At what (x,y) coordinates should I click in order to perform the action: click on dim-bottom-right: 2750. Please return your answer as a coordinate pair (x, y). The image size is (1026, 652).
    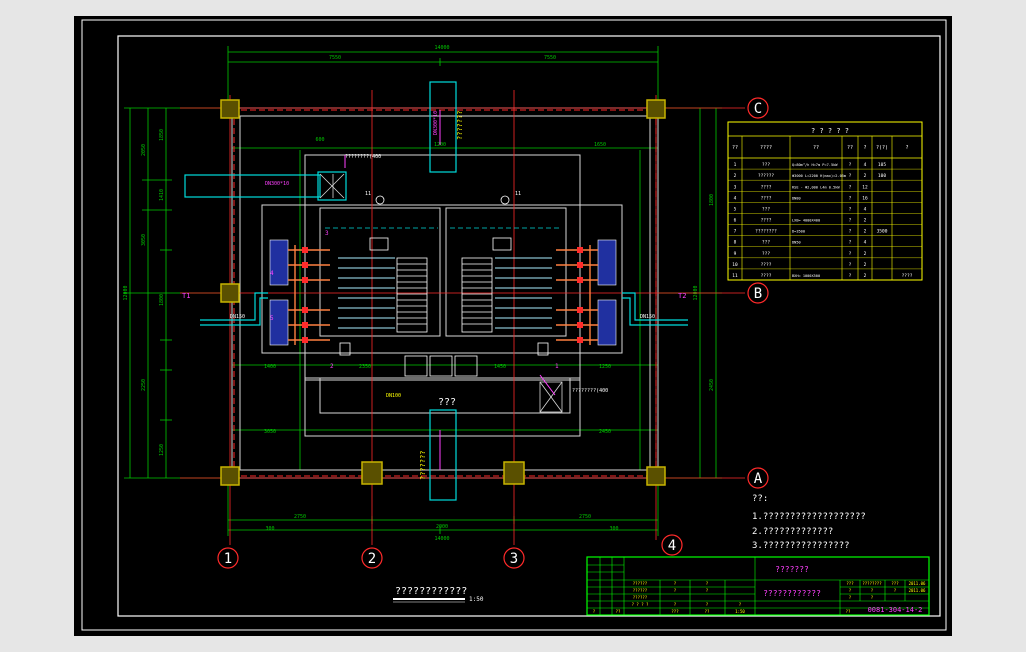
    Looking at the image, I should click on (585, 517).